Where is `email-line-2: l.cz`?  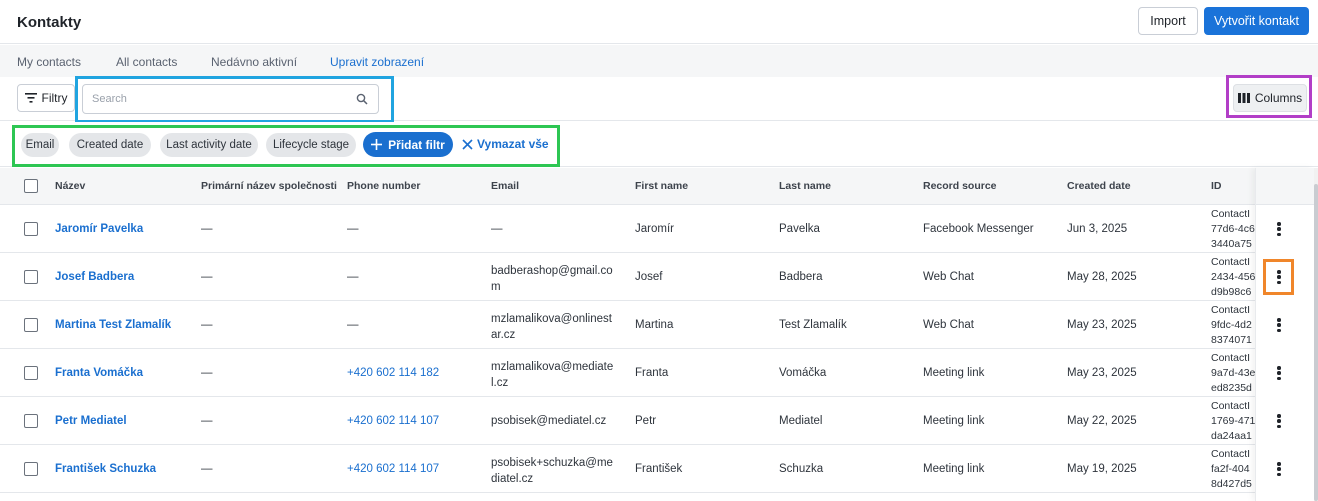
email-line-2: l.cz is located at coordinates (500, 383).